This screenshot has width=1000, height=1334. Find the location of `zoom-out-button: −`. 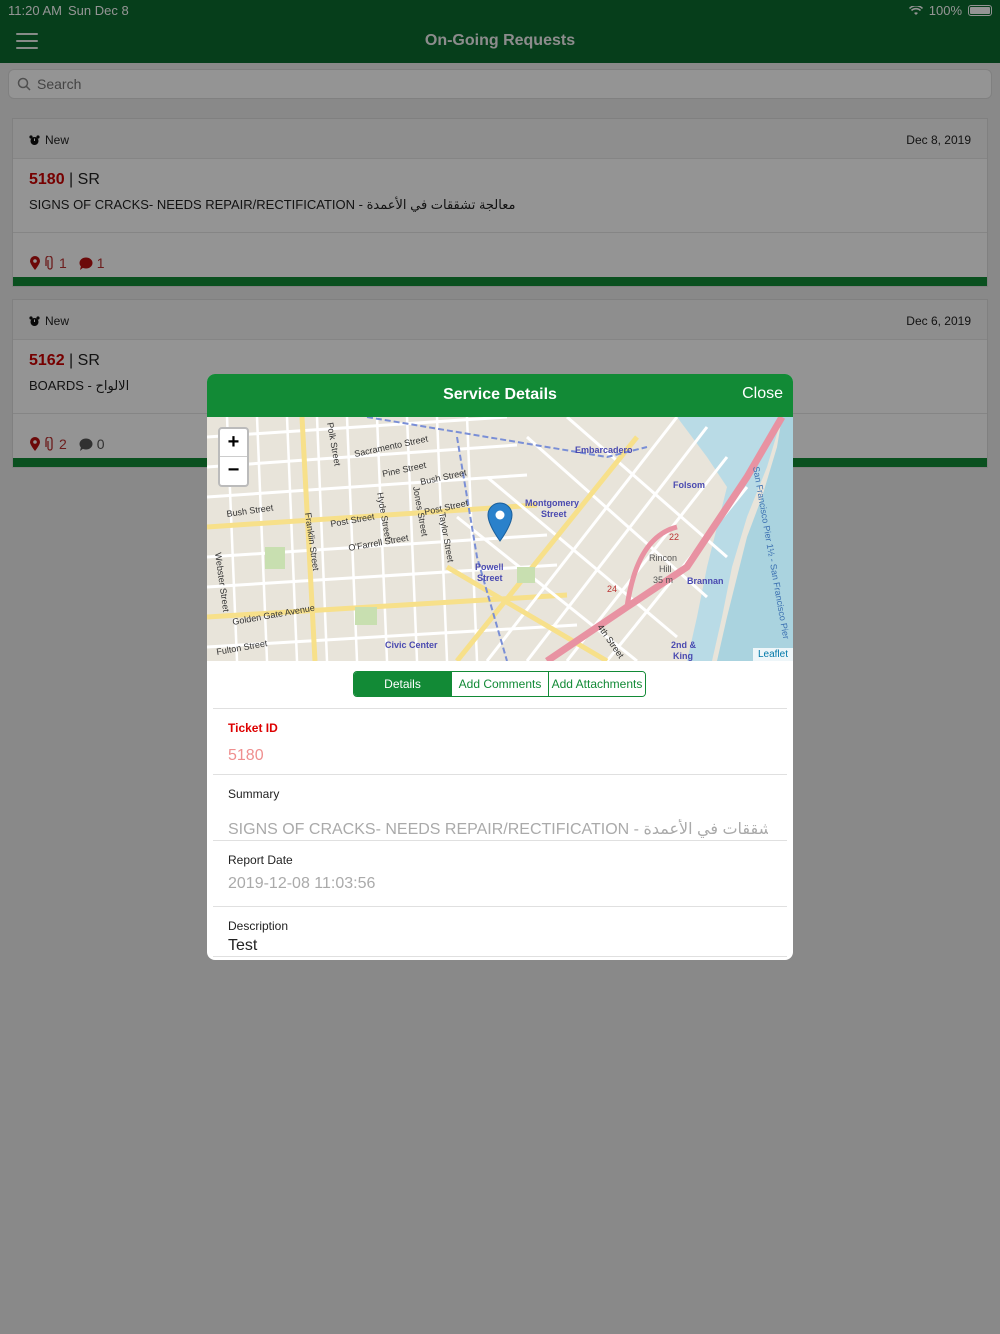

zoom-out-button: − is located at coordinates (233, 471).